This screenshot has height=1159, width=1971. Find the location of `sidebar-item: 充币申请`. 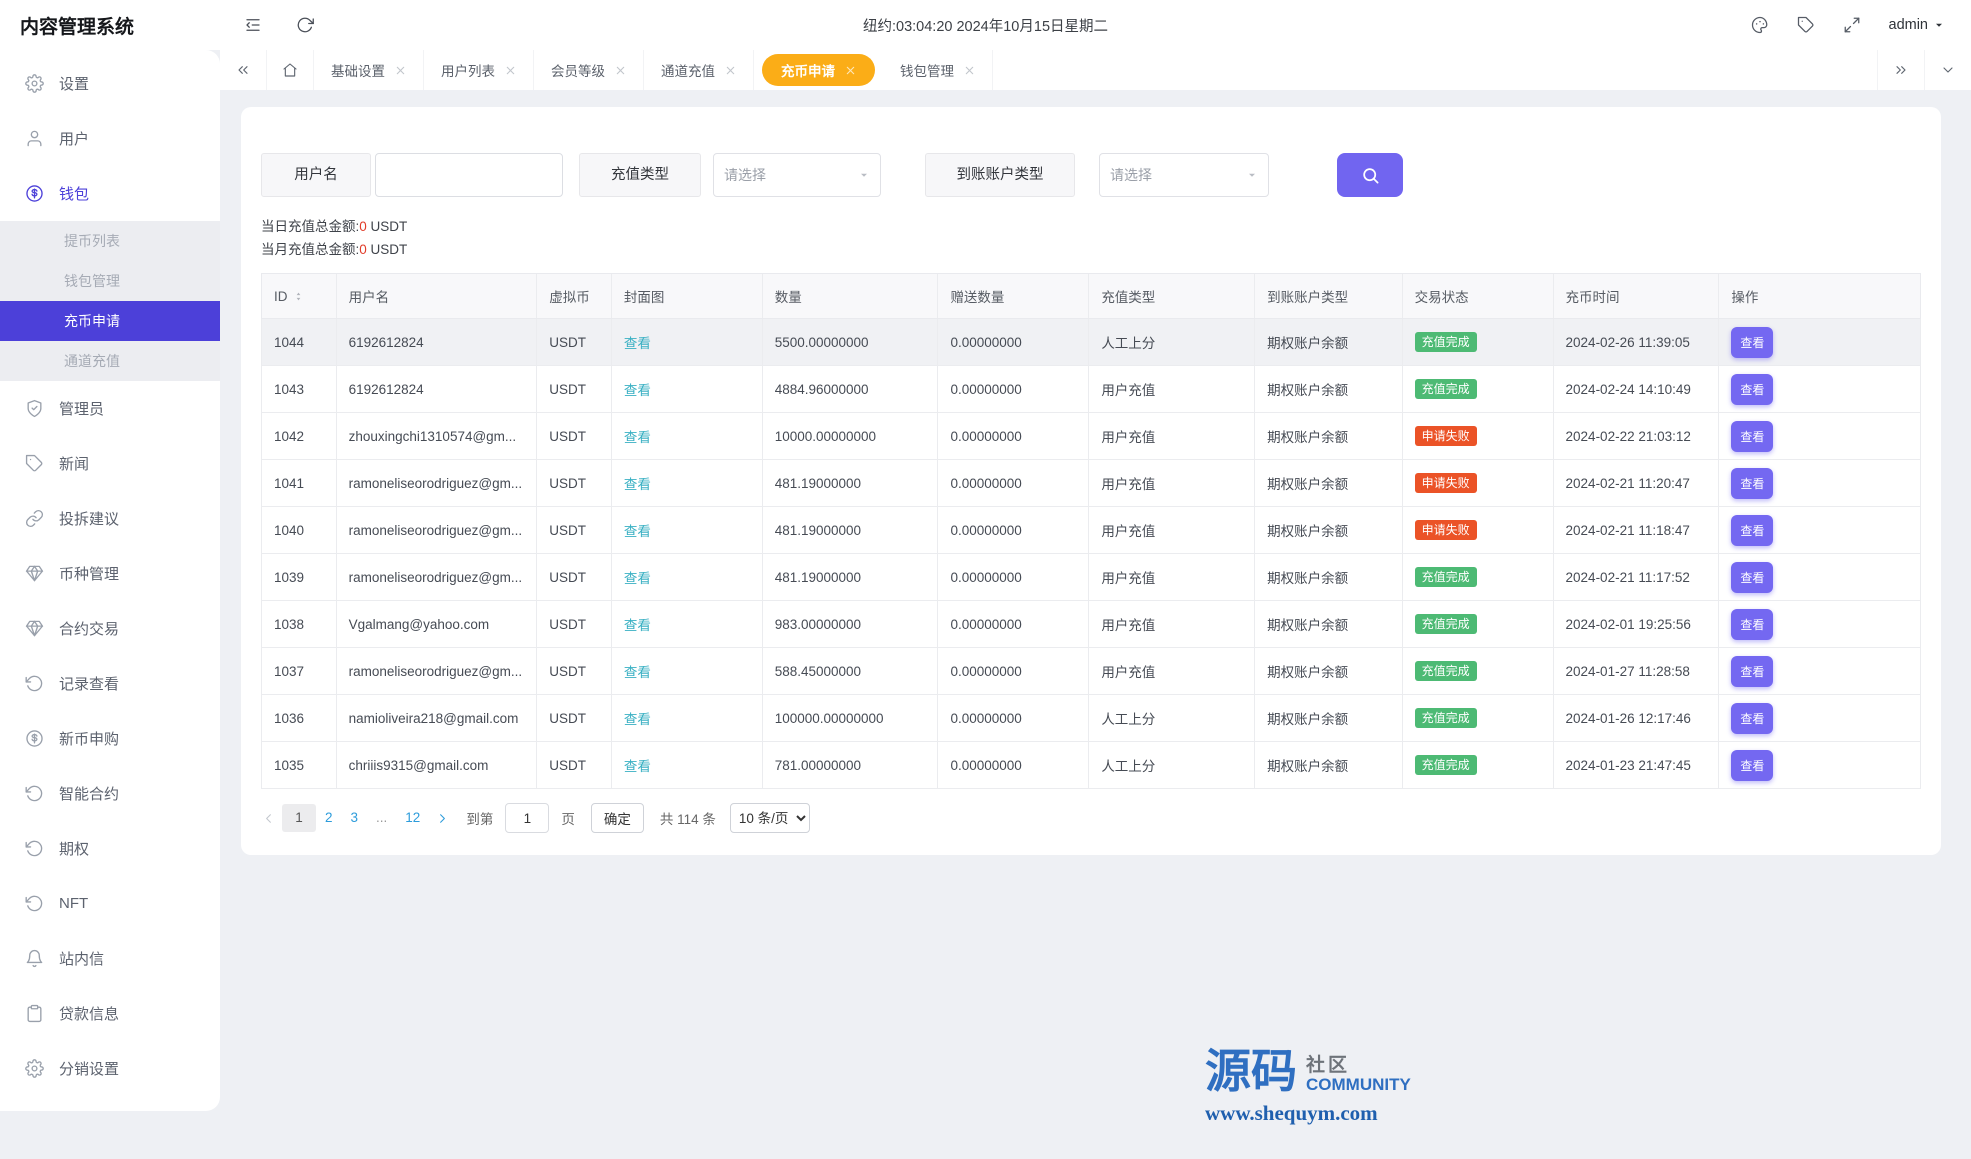

sidebar-item: 充币申请 is located at coordinates (110, 321).